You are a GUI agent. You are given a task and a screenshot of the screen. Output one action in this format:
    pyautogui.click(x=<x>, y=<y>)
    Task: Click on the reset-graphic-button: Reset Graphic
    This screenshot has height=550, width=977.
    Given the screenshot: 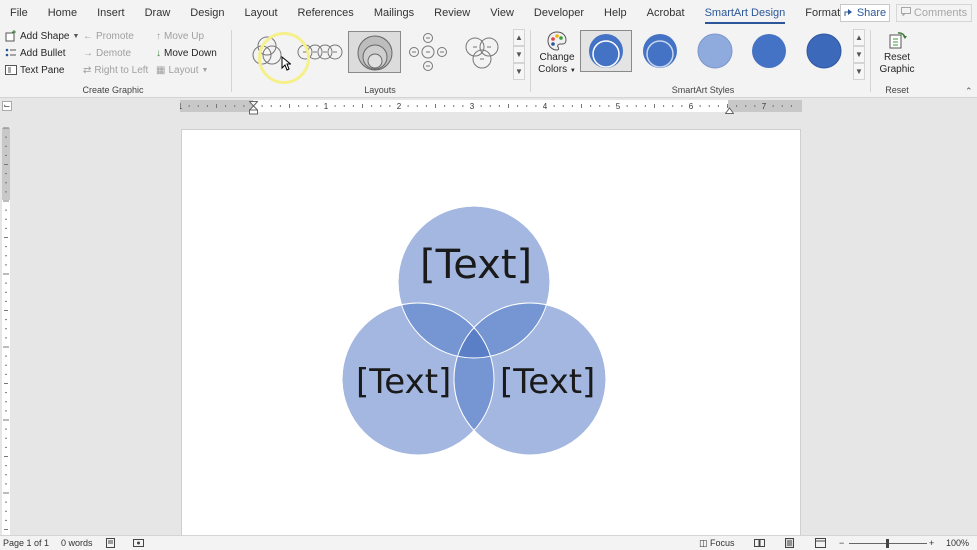 What is the action you would take?
    pyautogui.click(x=897, y=54)
    